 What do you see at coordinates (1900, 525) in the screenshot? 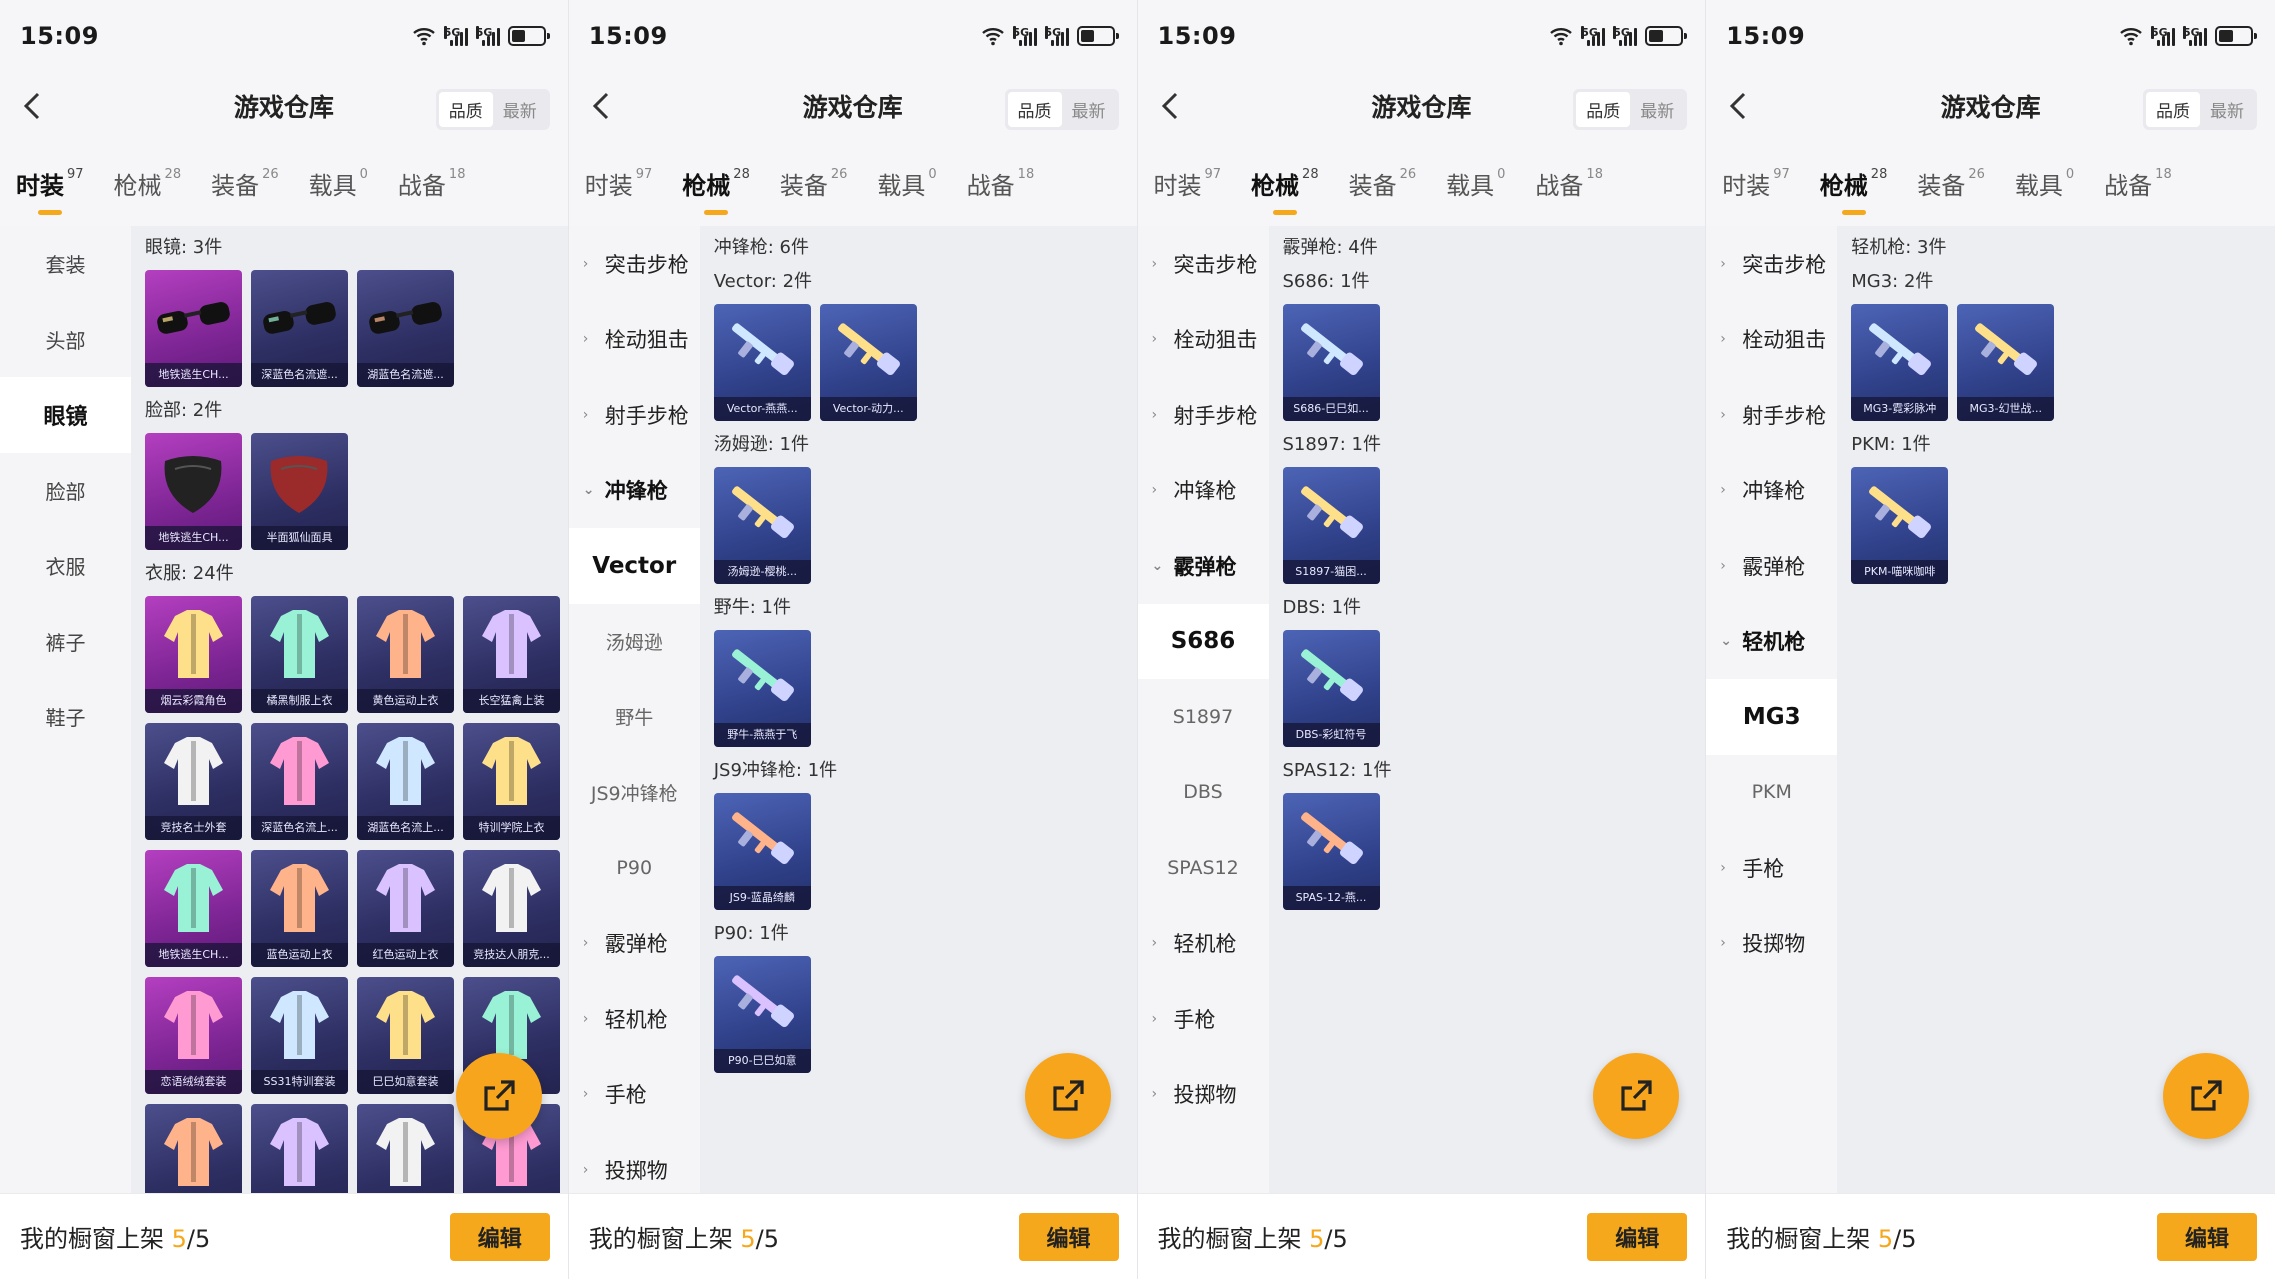
I see `item-card: PKM-喵咪咖啡` at bounding box center [1900, 525].